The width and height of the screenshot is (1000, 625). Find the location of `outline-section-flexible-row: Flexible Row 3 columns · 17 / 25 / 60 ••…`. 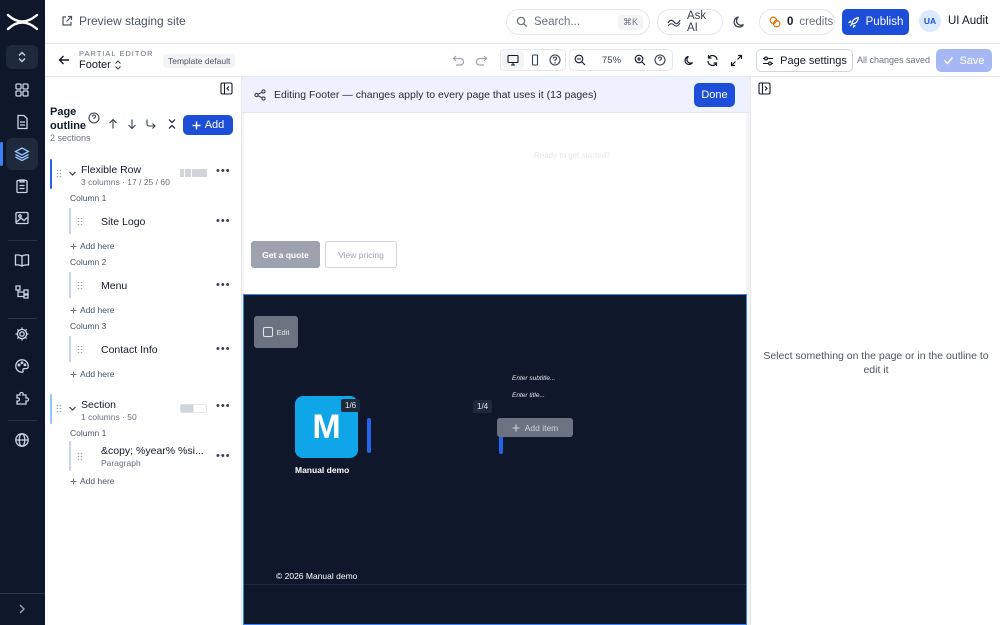

outline-section-flexible-row: Flexible Row 3 columns · 17 / 25 / 60 ••… is located at coordinates (140, 174).